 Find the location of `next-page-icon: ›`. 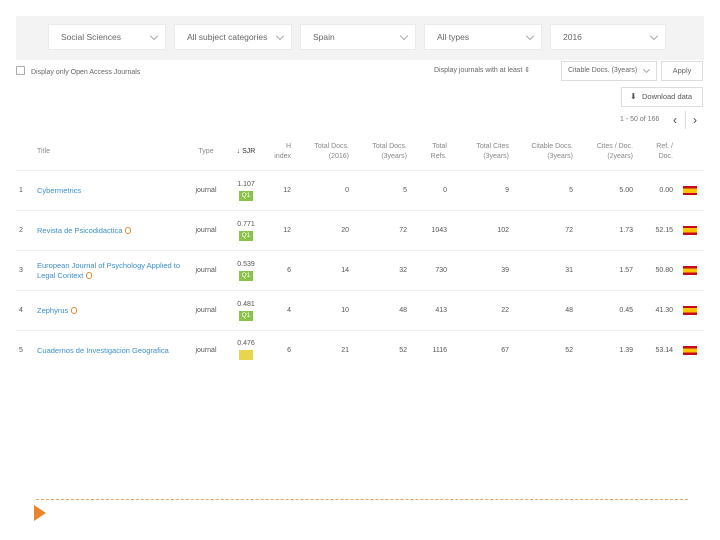

next-page-icon: › is located at coordinates (694, 120).